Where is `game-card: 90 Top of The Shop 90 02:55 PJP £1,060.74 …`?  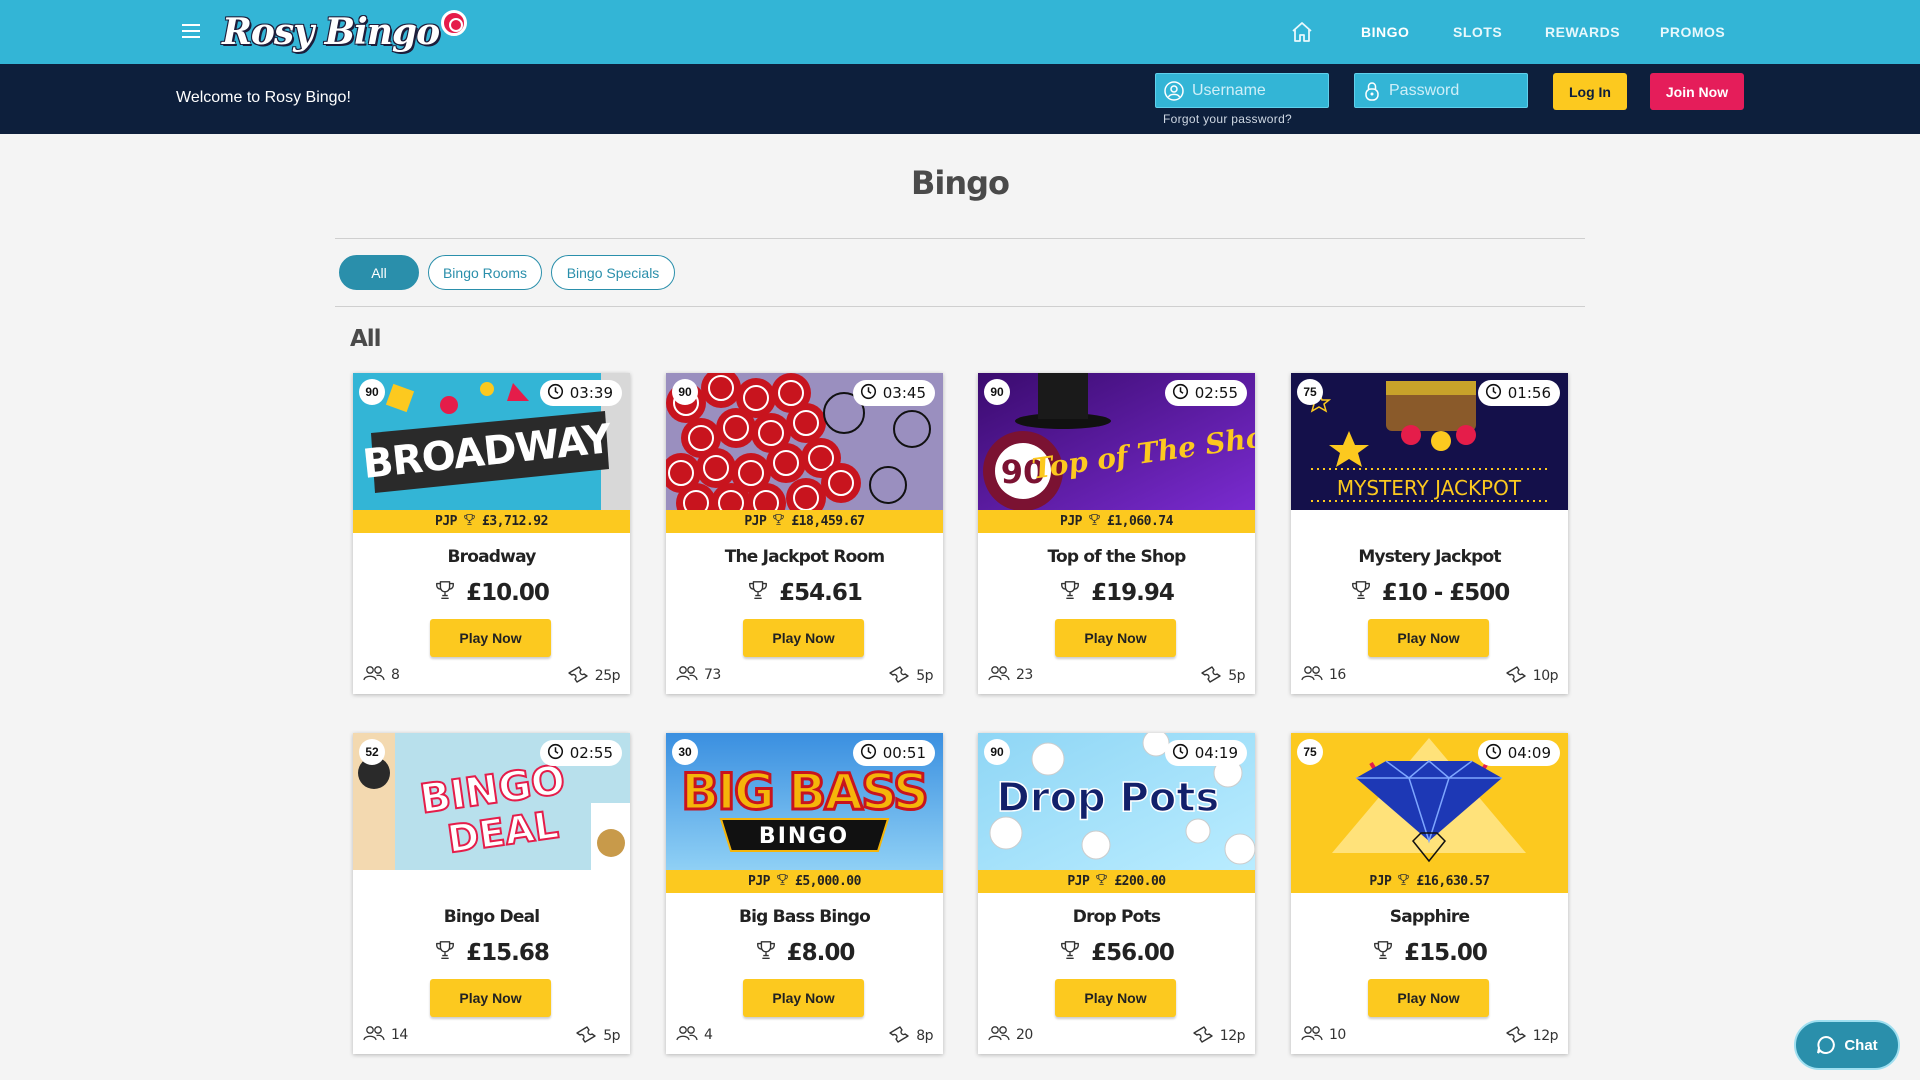
game-card: 90 Top of The Shop 90 02:55 PJP £1,060.74 … is located at coordinates (1116, 533).